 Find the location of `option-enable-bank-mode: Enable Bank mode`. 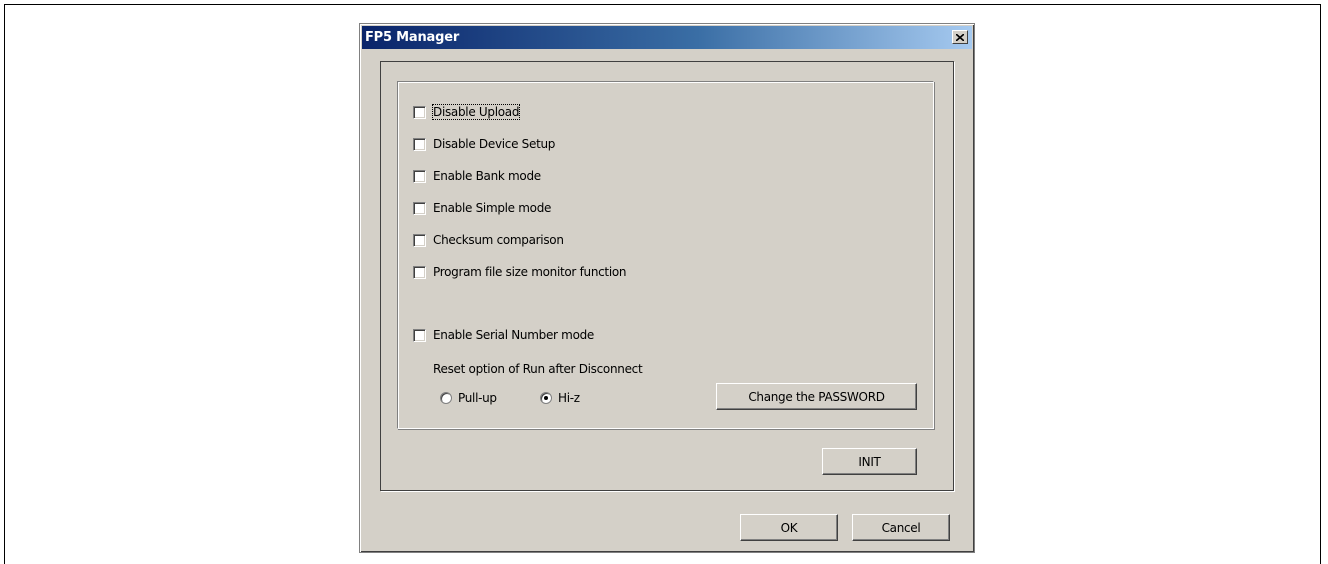

option-enable-bank-mode: Enable Bank mode is located at coordinates (477, 176).